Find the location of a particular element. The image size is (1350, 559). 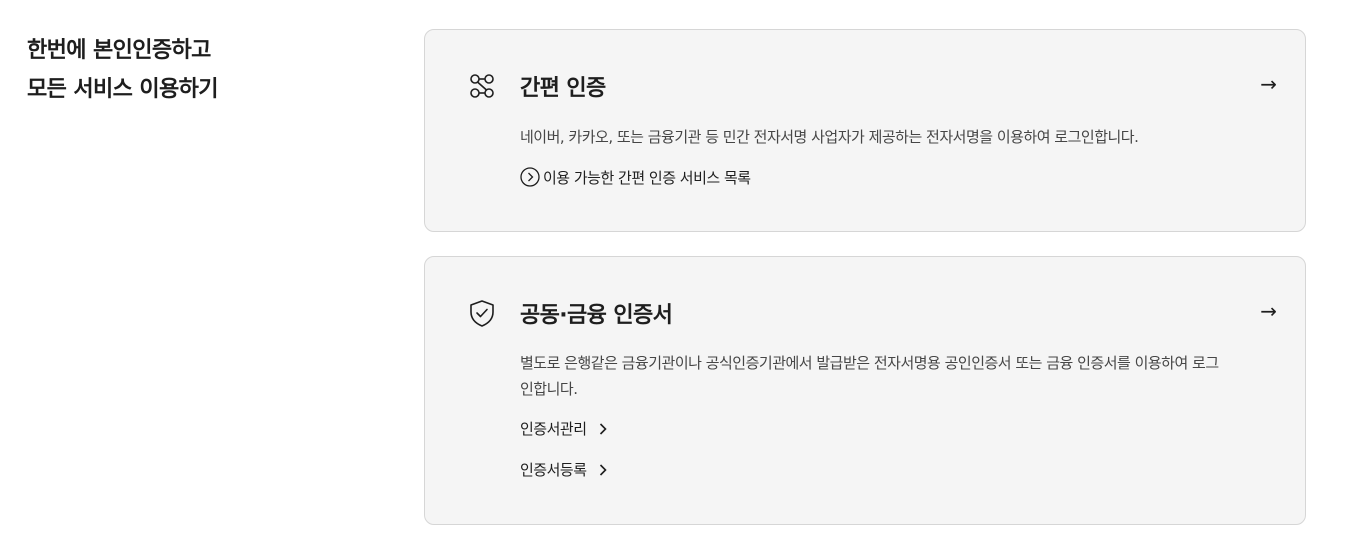

certificate-register-link: 인증서등록 is located at coordinates (565, 470).